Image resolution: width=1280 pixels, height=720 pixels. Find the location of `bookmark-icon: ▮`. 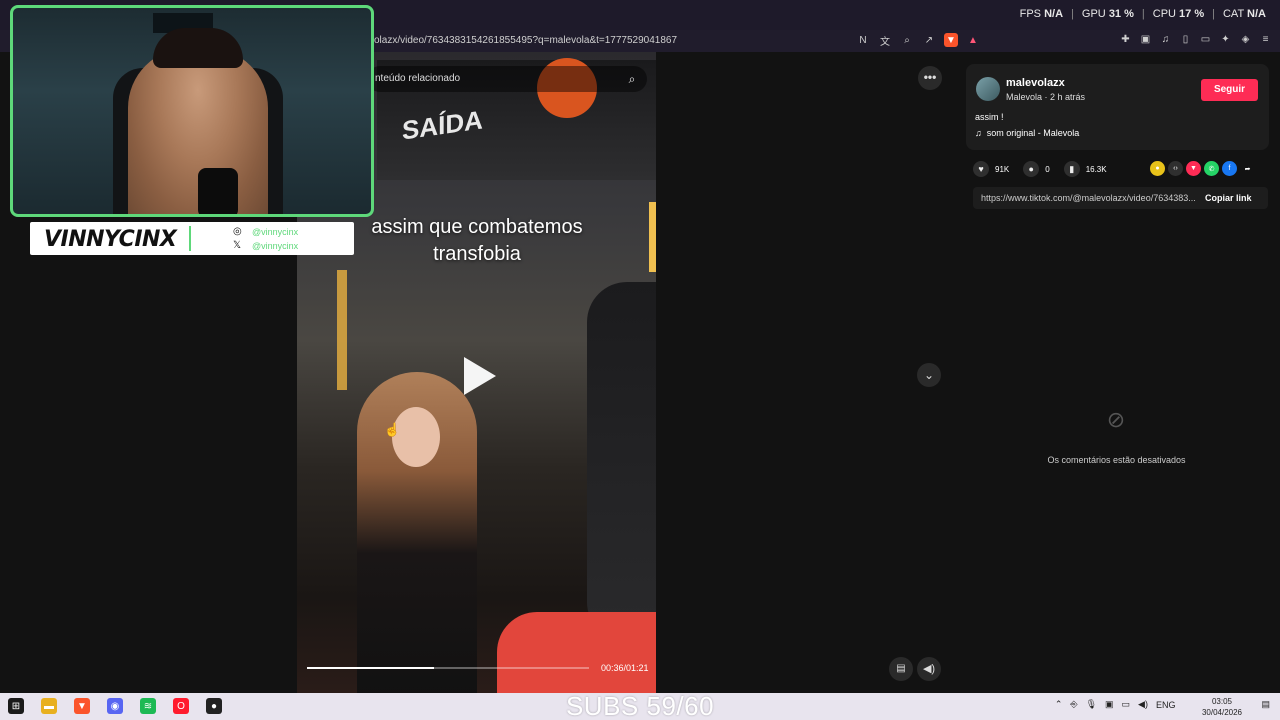

bookmark-icon: ▮ is located at coordinates (1071, 169).